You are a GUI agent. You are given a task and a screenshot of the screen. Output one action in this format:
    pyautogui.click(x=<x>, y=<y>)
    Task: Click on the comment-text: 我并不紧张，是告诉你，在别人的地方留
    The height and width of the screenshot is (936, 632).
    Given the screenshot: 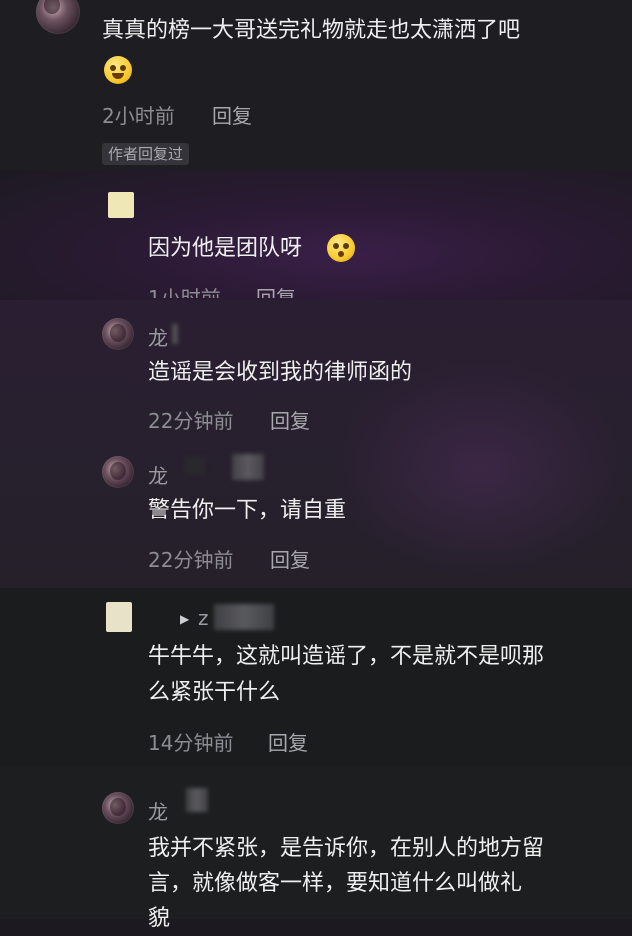 What is the action you would take?
    pyautogui.click(x=346, y=848)
    